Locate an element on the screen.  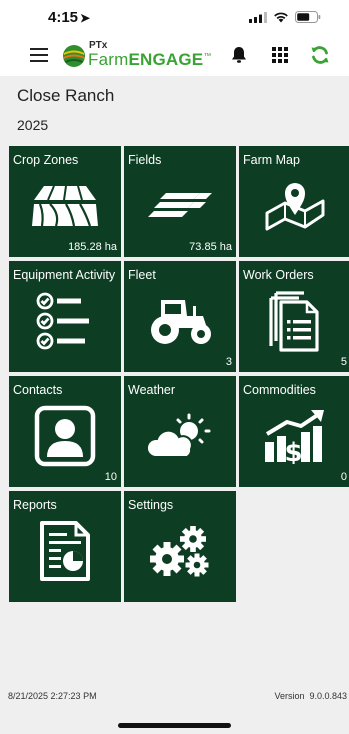
tile-crop-zones: Crop Zones 185.28 ha is located at coordinates (65, 201).